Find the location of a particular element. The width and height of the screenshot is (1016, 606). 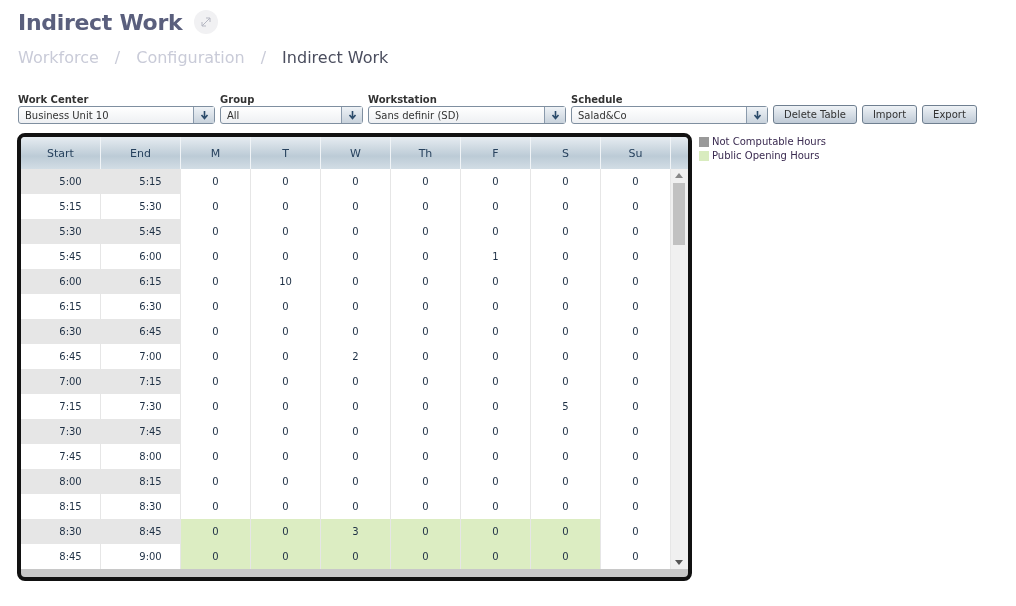

dropdown: Business Unit 10 is located at coordinates (116, 115).